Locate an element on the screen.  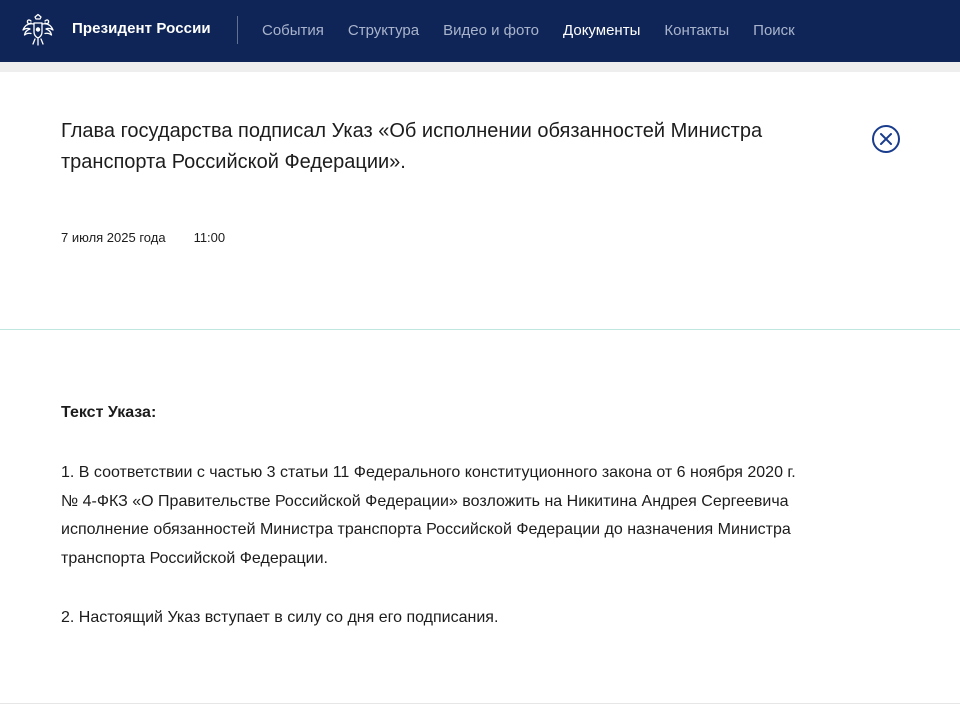
nav-item-contacts: Контакты is located at coordinates (696, 31).